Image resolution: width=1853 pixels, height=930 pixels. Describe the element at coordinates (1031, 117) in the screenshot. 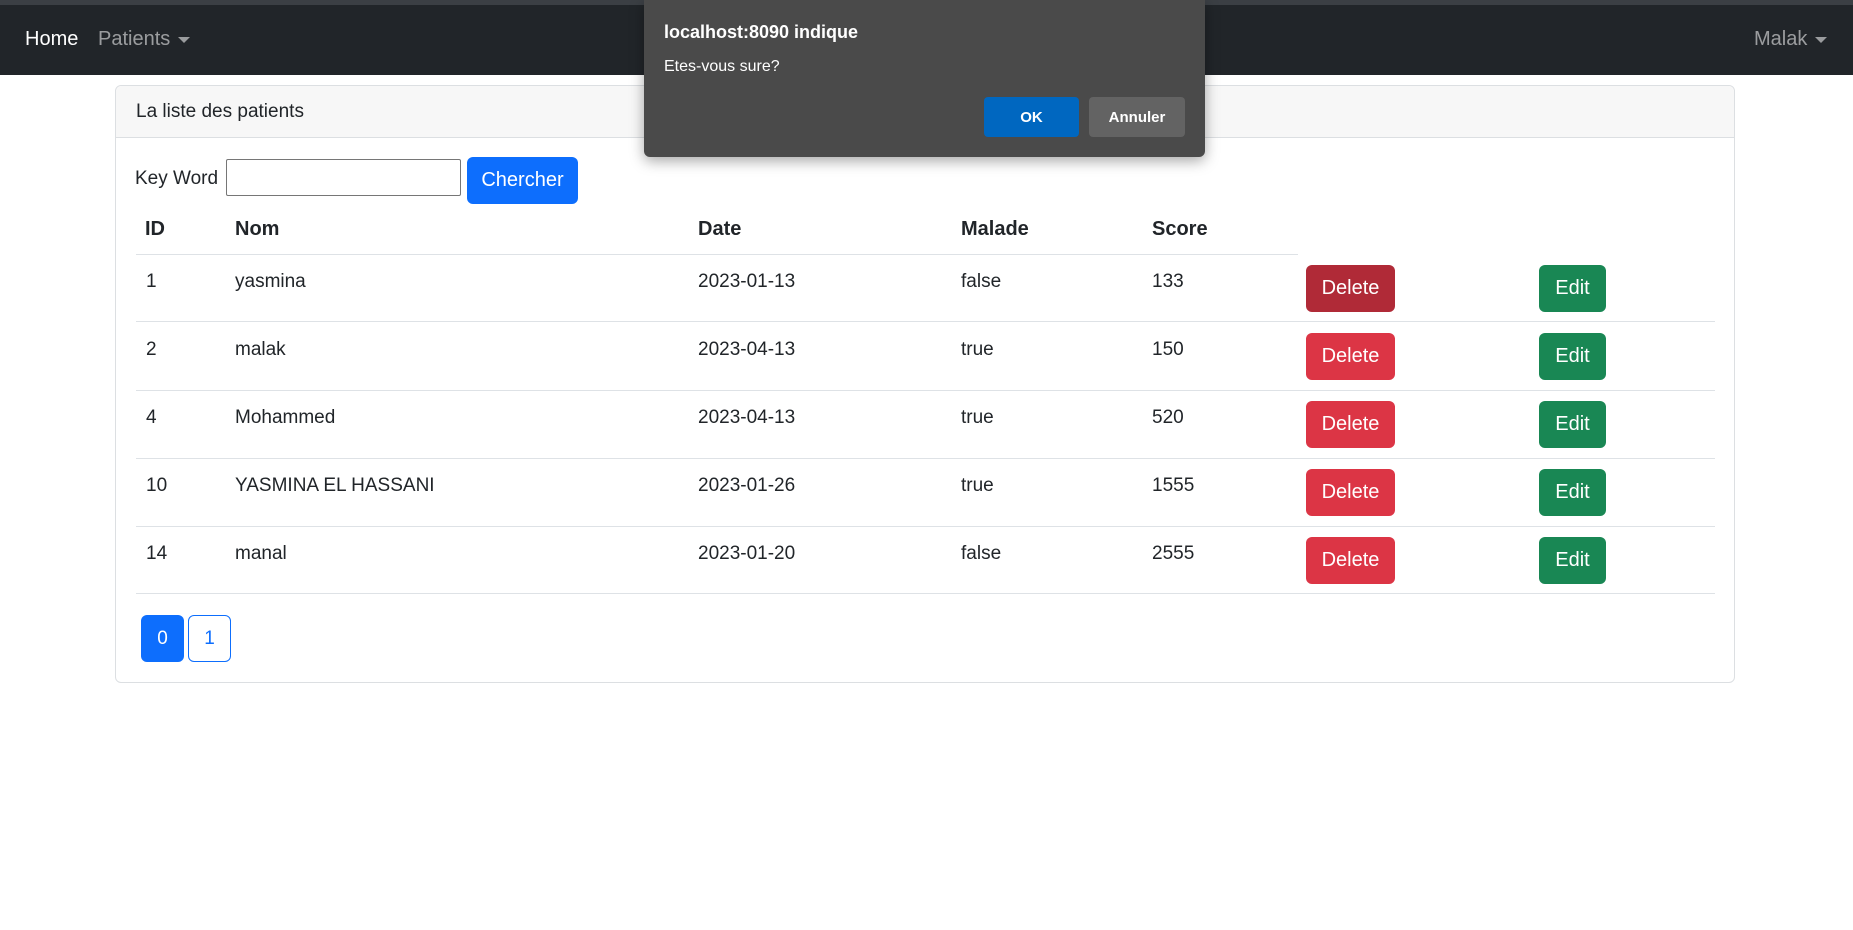

I see `dialog-ok-button: OK` at that location.